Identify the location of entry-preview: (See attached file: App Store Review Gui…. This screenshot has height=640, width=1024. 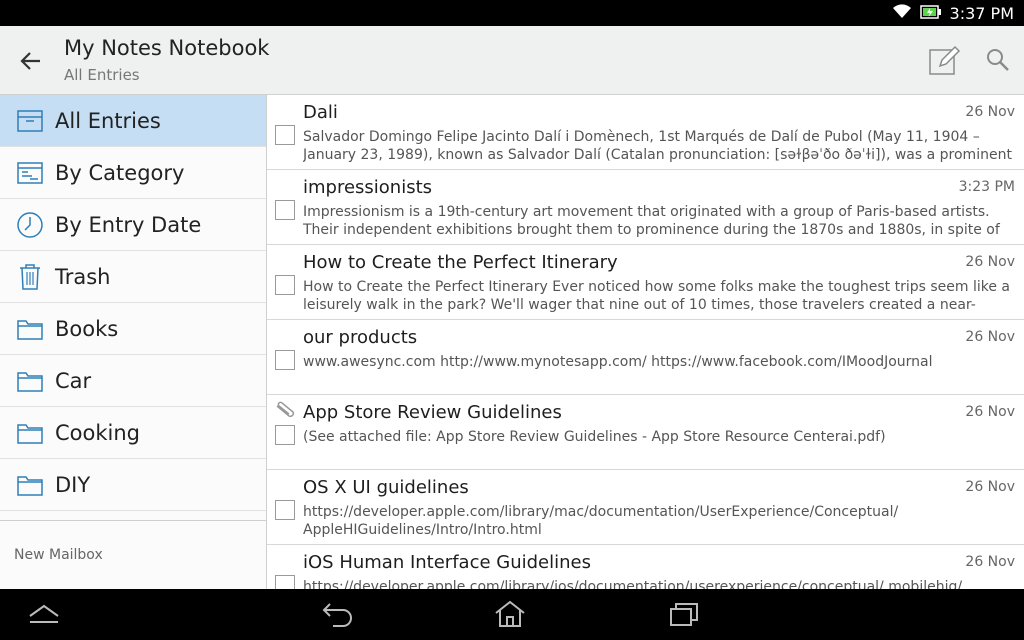
(594, 437).